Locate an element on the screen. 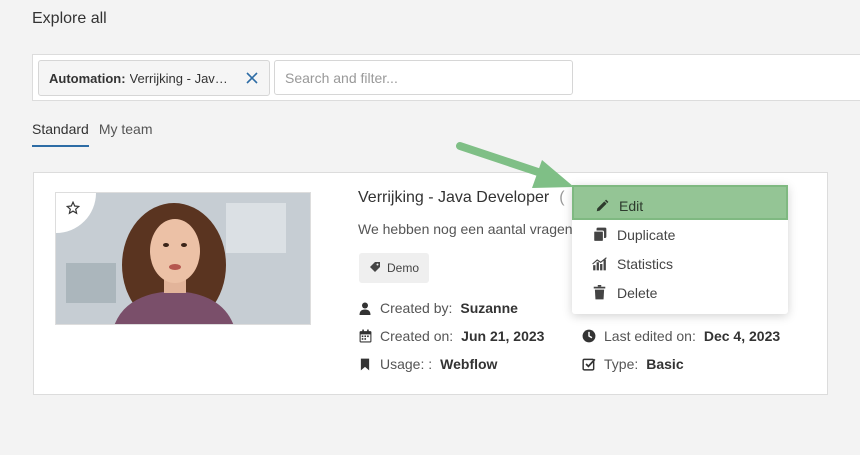 The width and height of the screenshot is (860, 455). meta-last-edited: Last edited on: Dec 4, 2023 is located at coordinates (681, 336).